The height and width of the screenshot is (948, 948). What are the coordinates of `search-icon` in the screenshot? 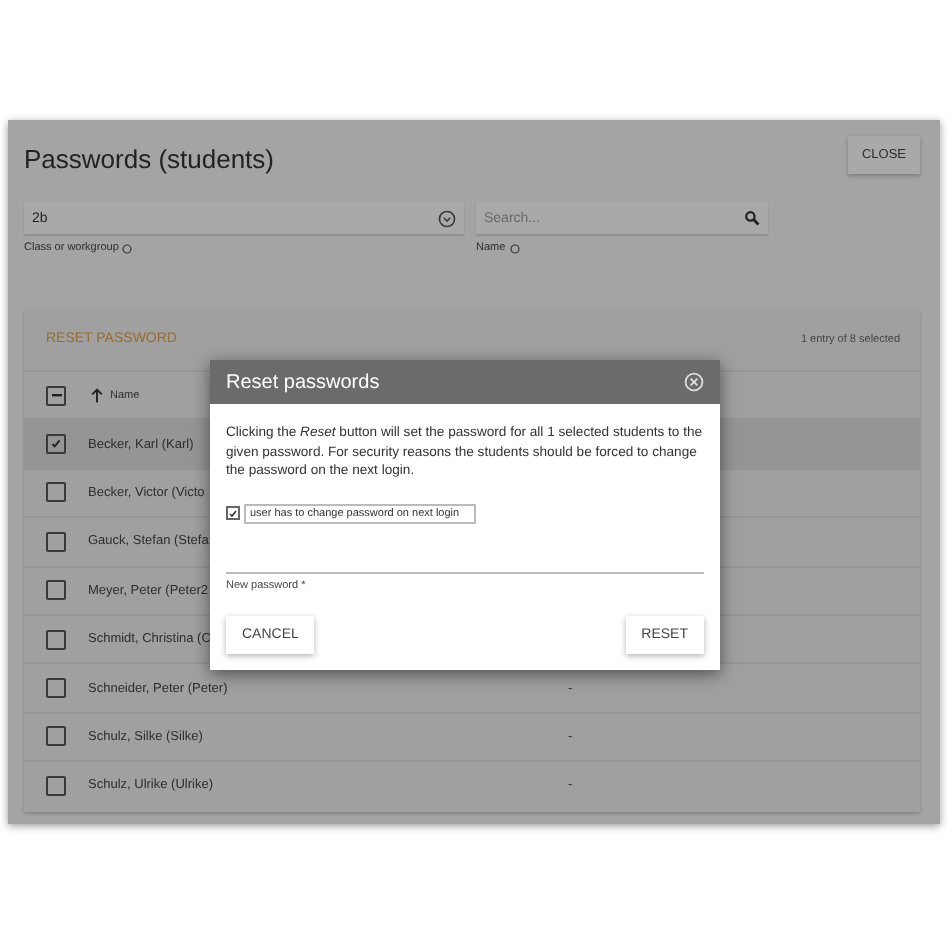 It's located at (752, 218).